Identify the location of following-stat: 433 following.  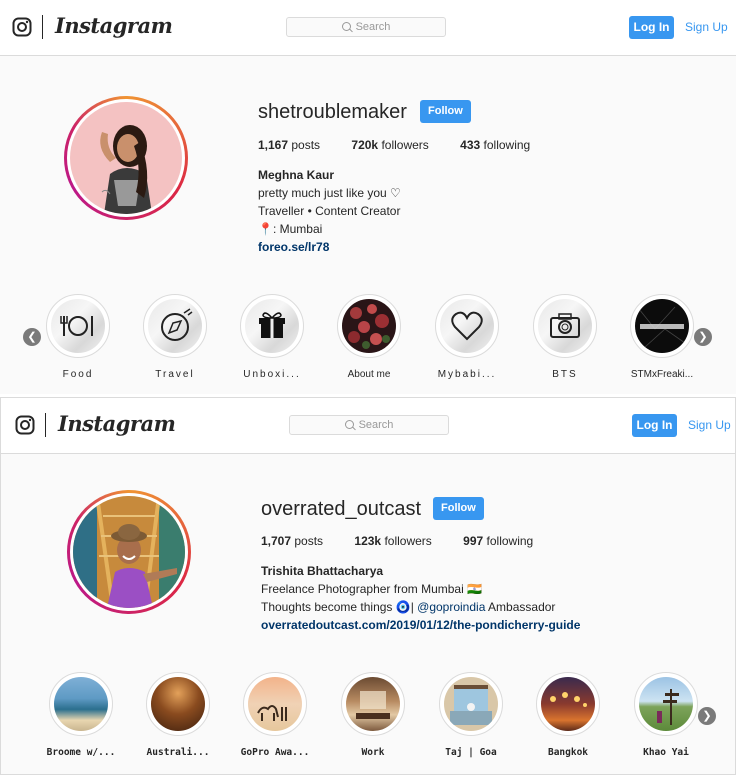
(495, 145).